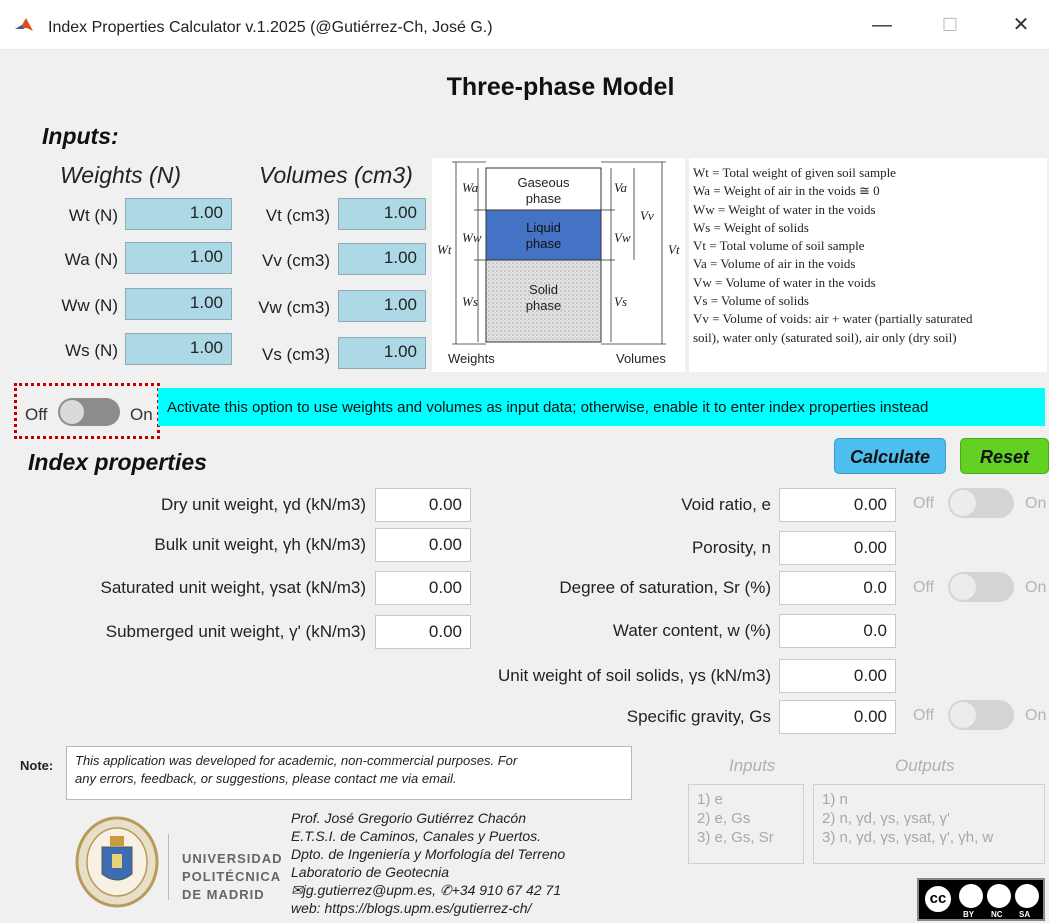  Describe the element at coordinates (924, 587) in the screenshot. I see `saturation-switch-off-label: Off` at that location.